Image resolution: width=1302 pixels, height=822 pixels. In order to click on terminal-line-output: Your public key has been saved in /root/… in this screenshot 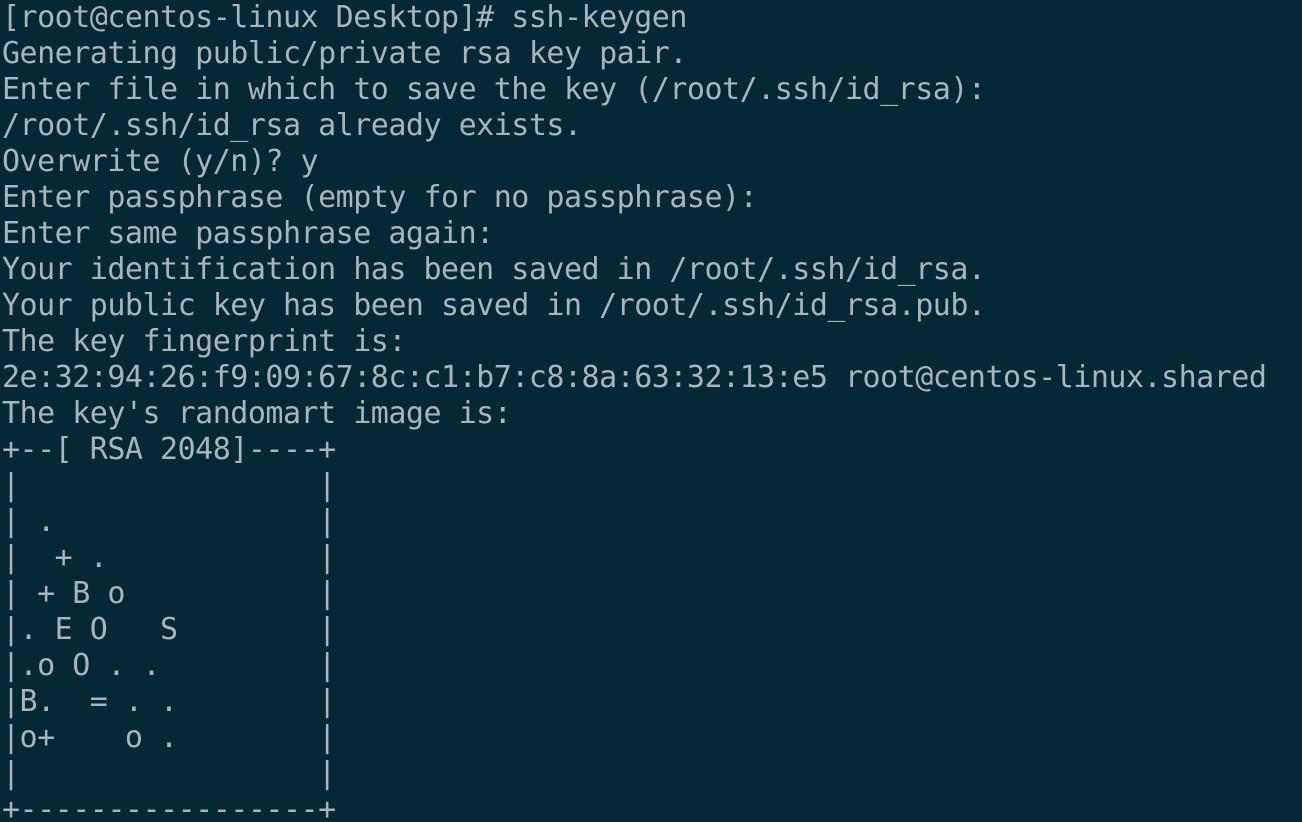, I will do `click(494, 305)`.